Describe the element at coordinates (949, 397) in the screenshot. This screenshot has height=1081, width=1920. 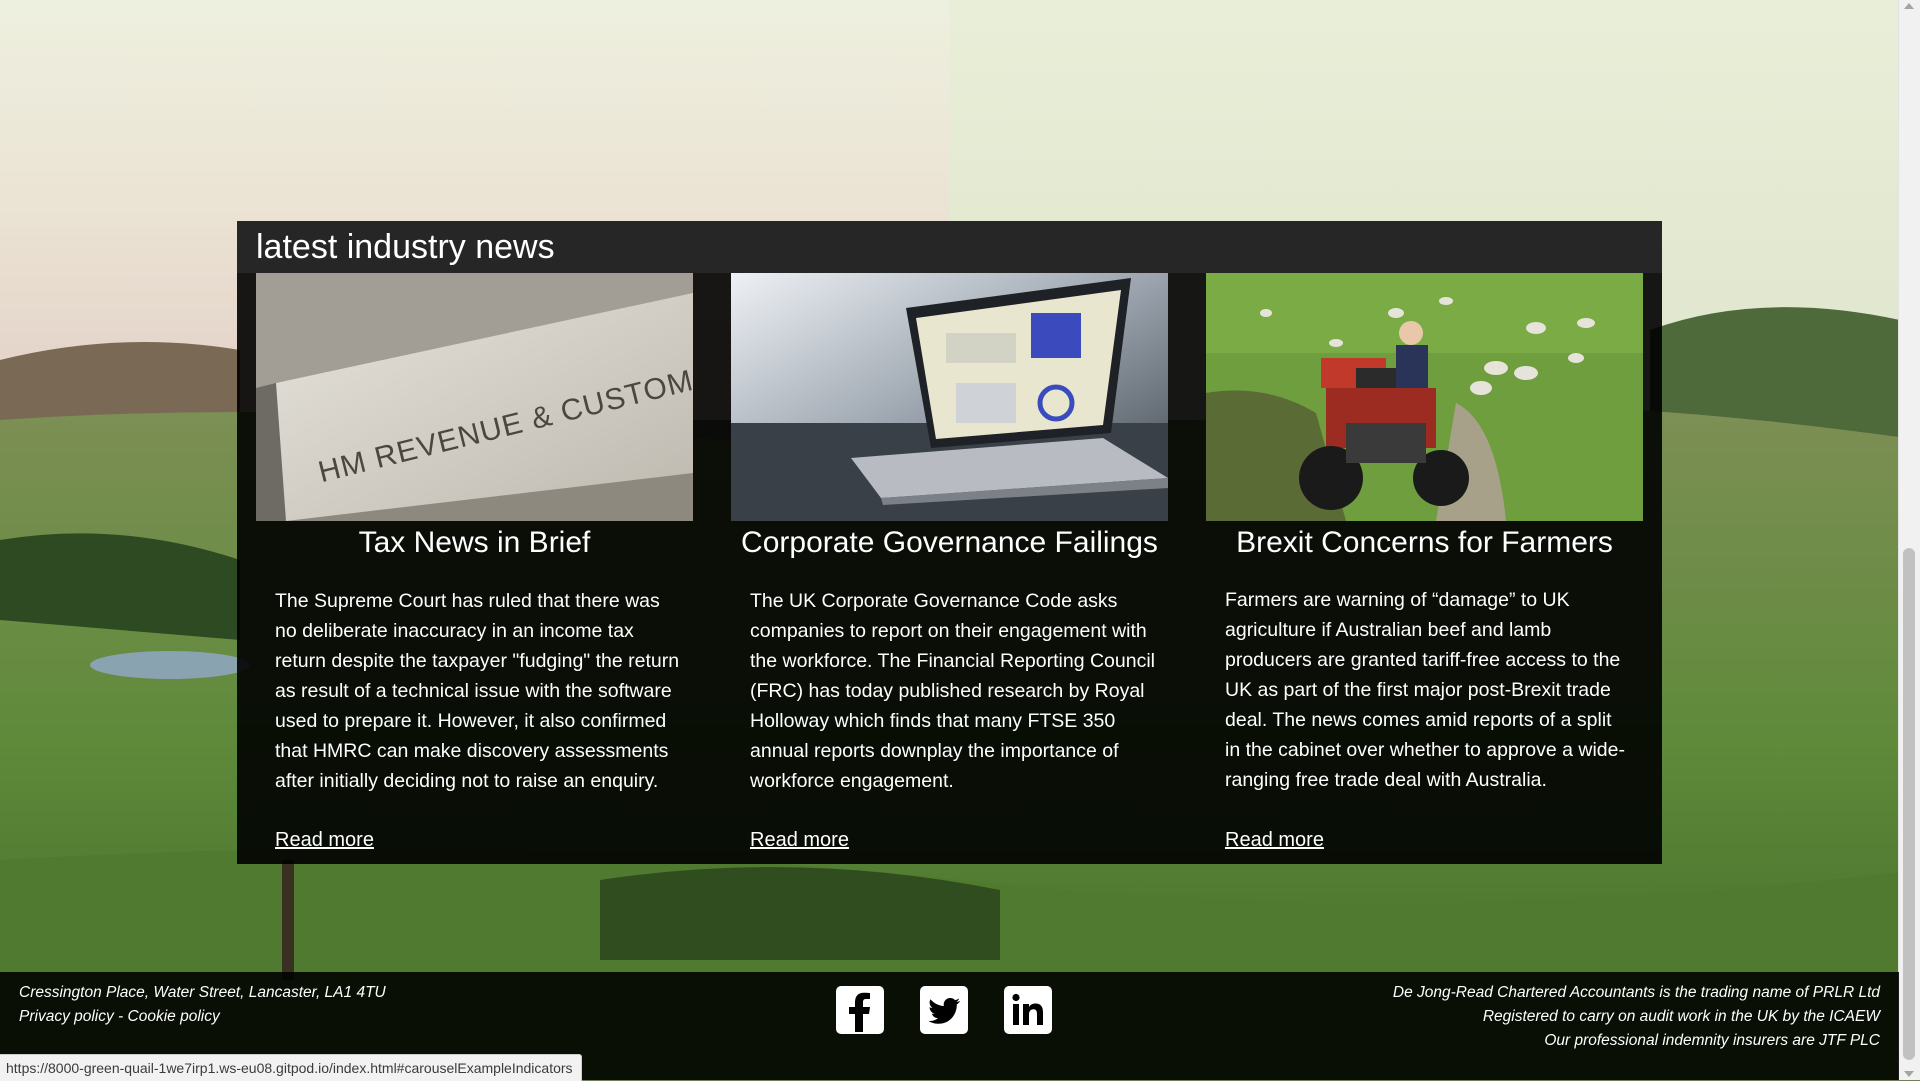
I see `laptop-dashboard-image` at that location.